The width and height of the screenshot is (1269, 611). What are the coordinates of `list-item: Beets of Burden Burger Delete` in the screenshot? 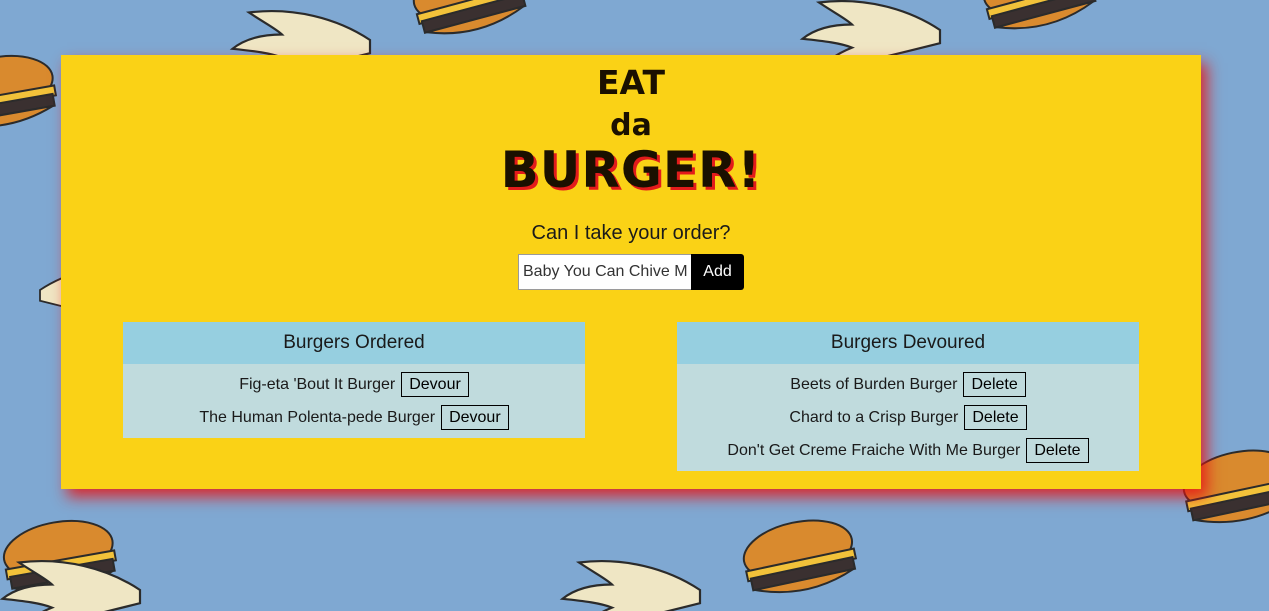 It's located at (908, 384).